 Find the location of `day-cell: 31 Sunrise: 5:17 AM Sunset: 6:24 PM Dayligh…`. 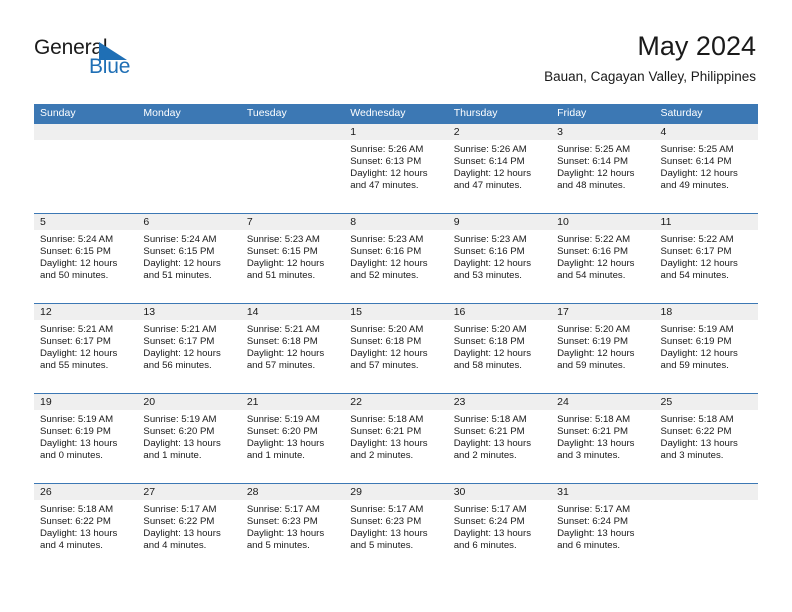

day-cell: 31 Sunrise: 5:17 AM Sunset: 6:24 PM Dayligh… is located at coordinates (603, 528).